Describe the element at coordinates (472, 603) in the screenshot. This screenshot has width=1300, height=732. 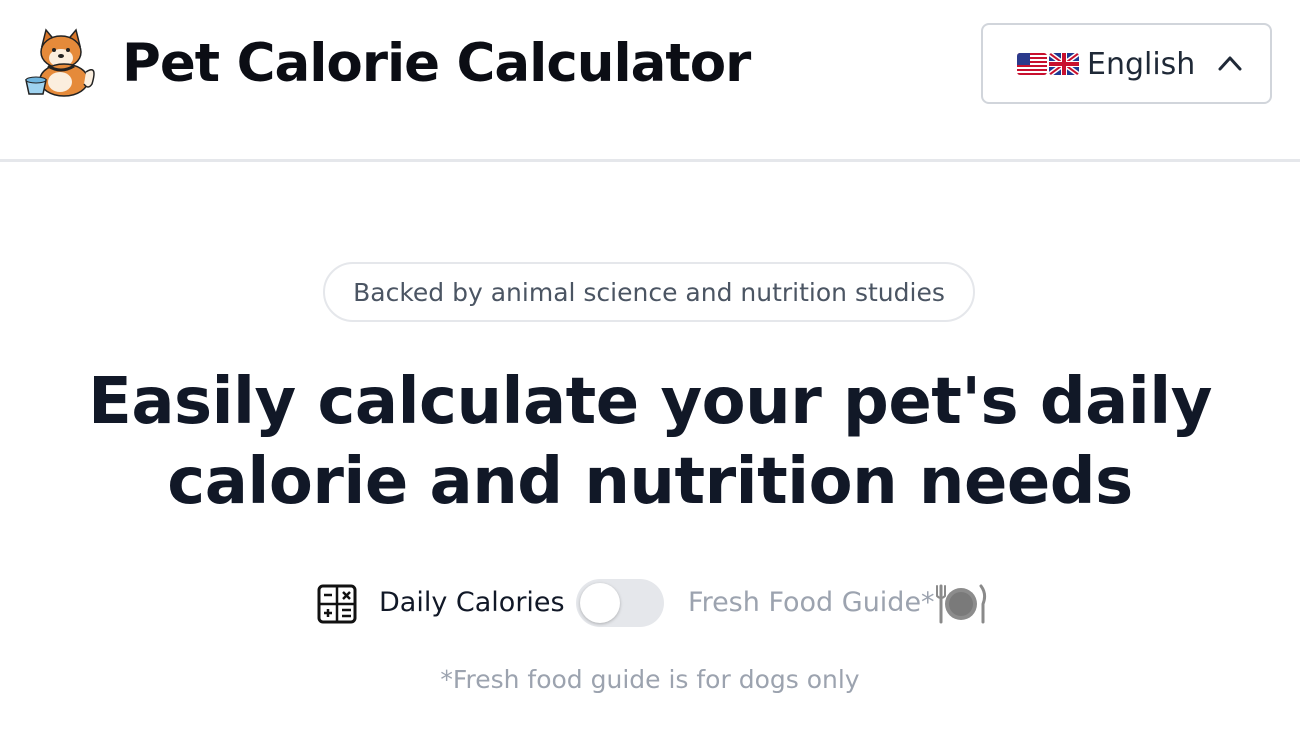
I see `daily-calories-label: Daily Calories` at that location.